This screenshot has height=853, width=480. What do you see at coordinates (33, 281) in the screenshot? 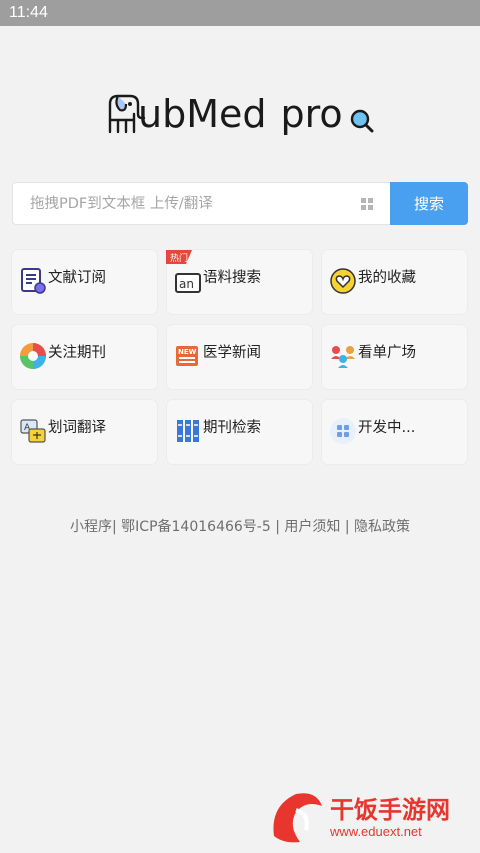
I see `document-subscribe-icon` at bounding box center [33, 281].